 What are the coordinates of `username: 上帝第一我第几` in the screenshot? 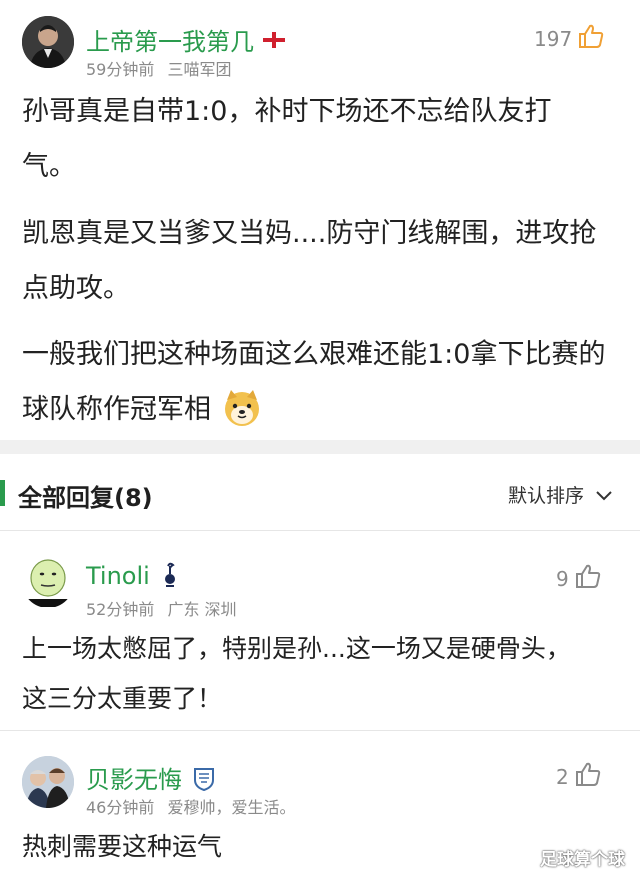 It's located at (170, 42).